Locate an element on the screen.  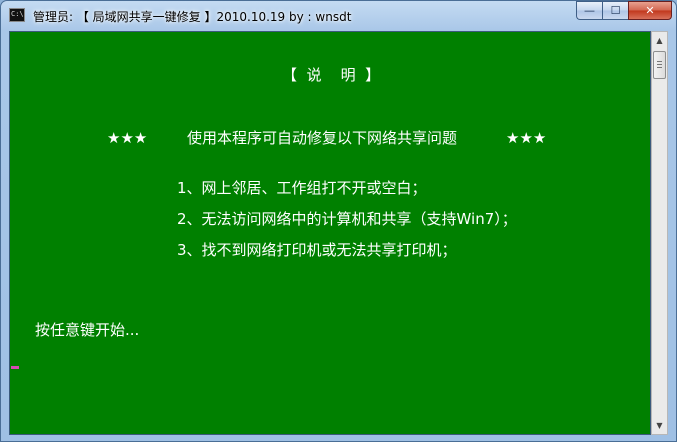
caption-buttons: — ☐ ✕ is located at coordinates (624, 10).